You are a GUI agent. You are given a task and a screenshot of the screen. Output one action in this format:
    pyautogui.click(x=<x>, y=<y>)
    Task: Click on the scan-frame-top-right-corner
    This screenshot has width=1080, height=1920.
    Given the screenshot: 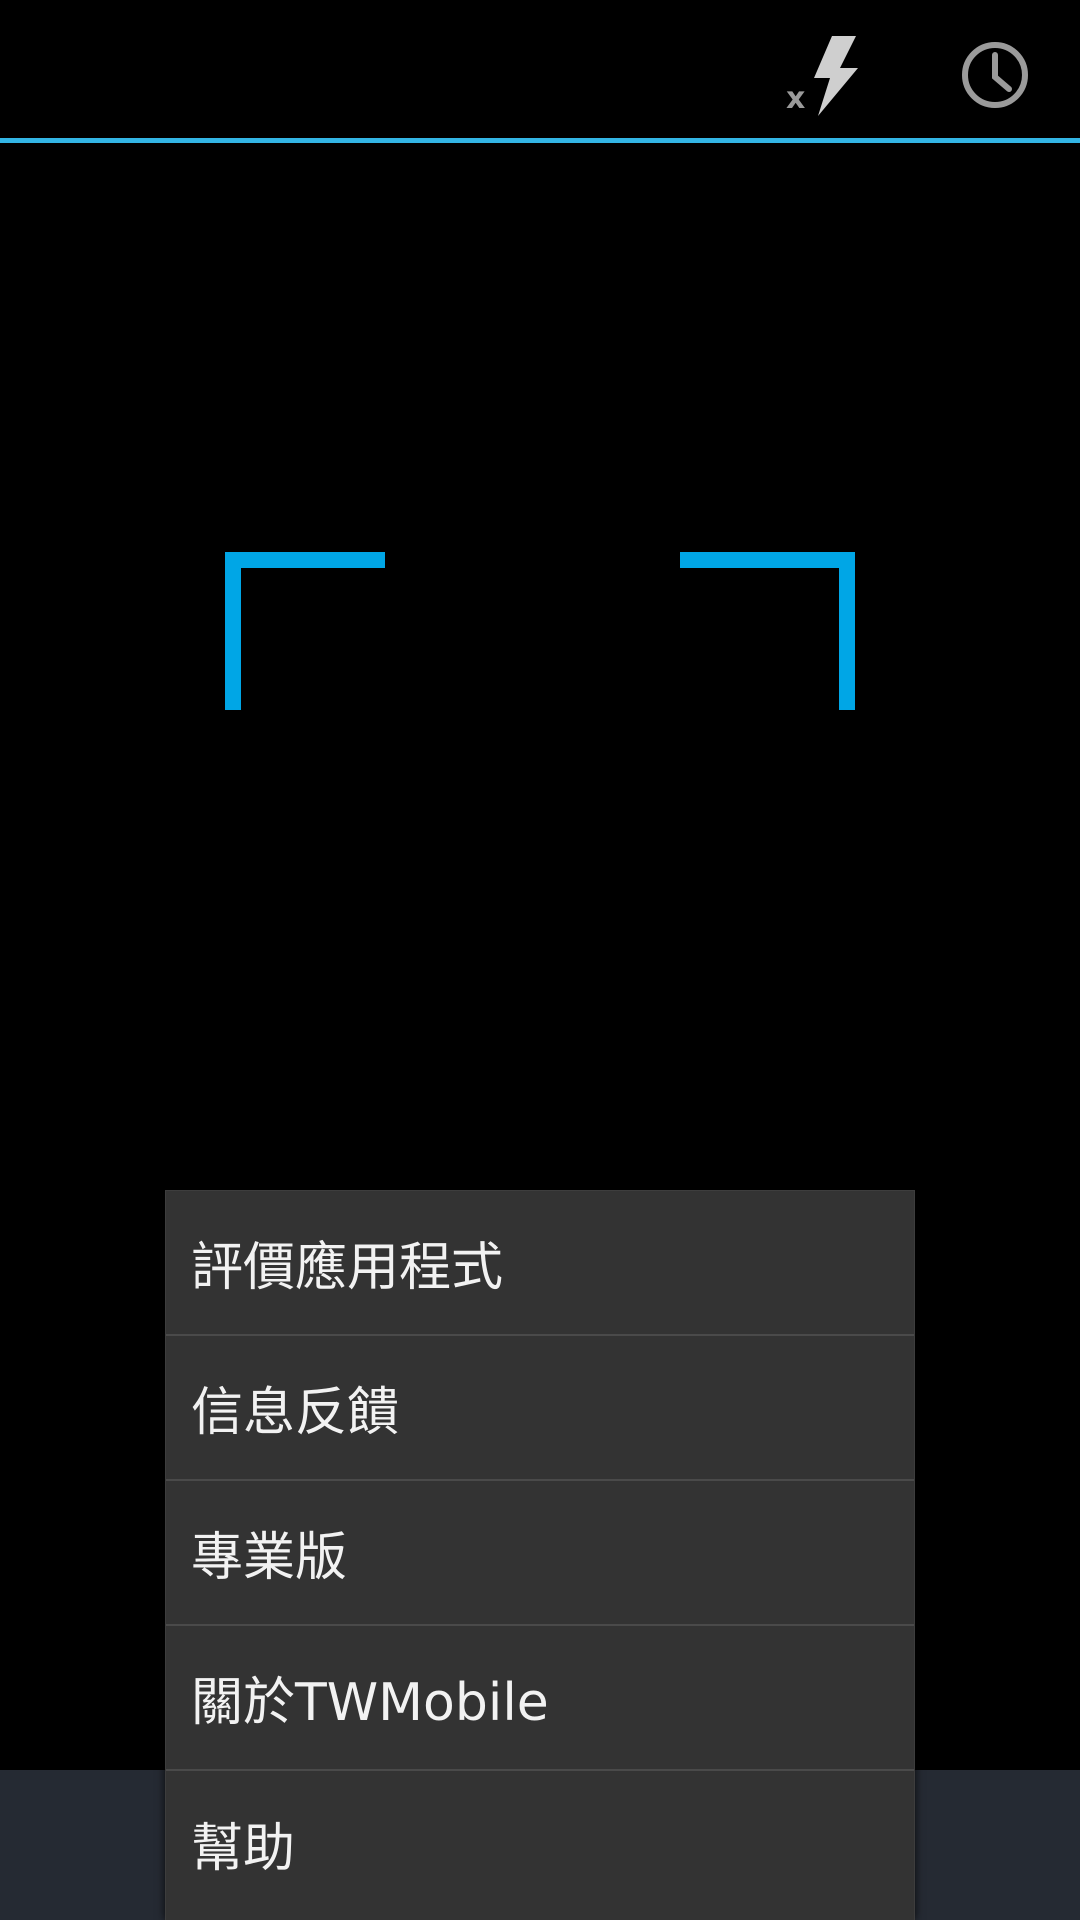 What is the action you would take?
    pyautogui.click(x=767, y=631)
    